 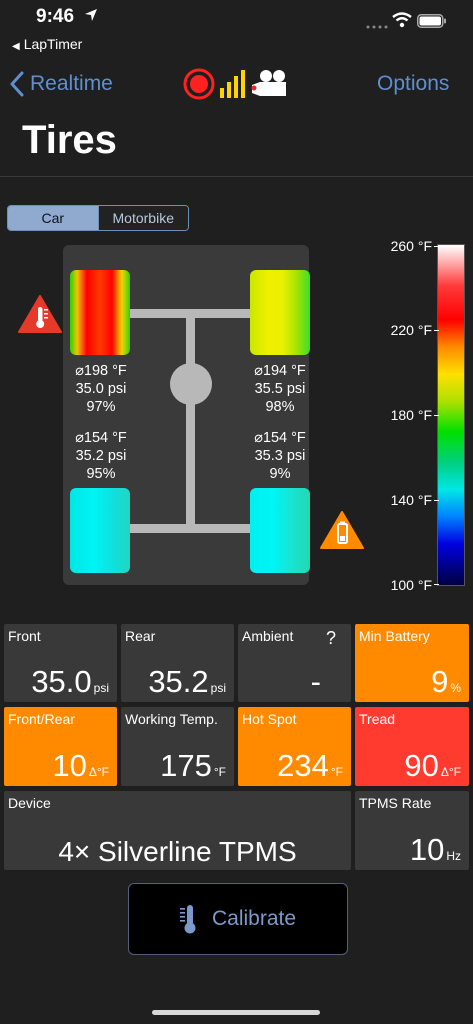 What do you see at coordinates (41, 719) in the screenshot?
I see `tile-label: Front/Rear` at bounding box center [41, 719].